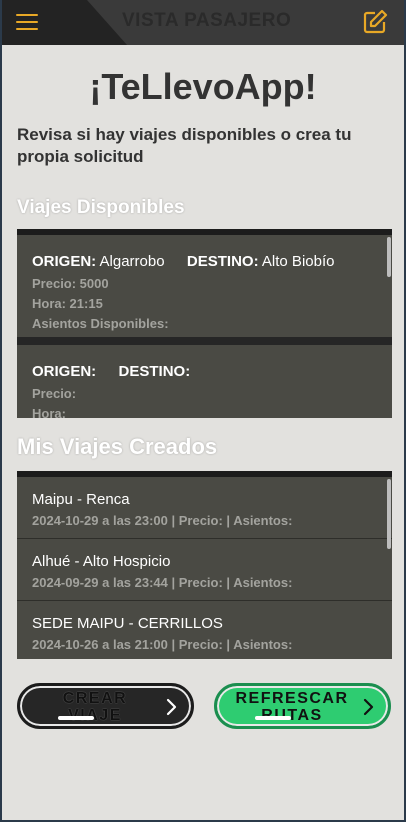  What do you see at coordinates (101, 207) in the screenshot?
I see `available-trips-title: Viajes Disponibles` at bounding box center [101, 207].